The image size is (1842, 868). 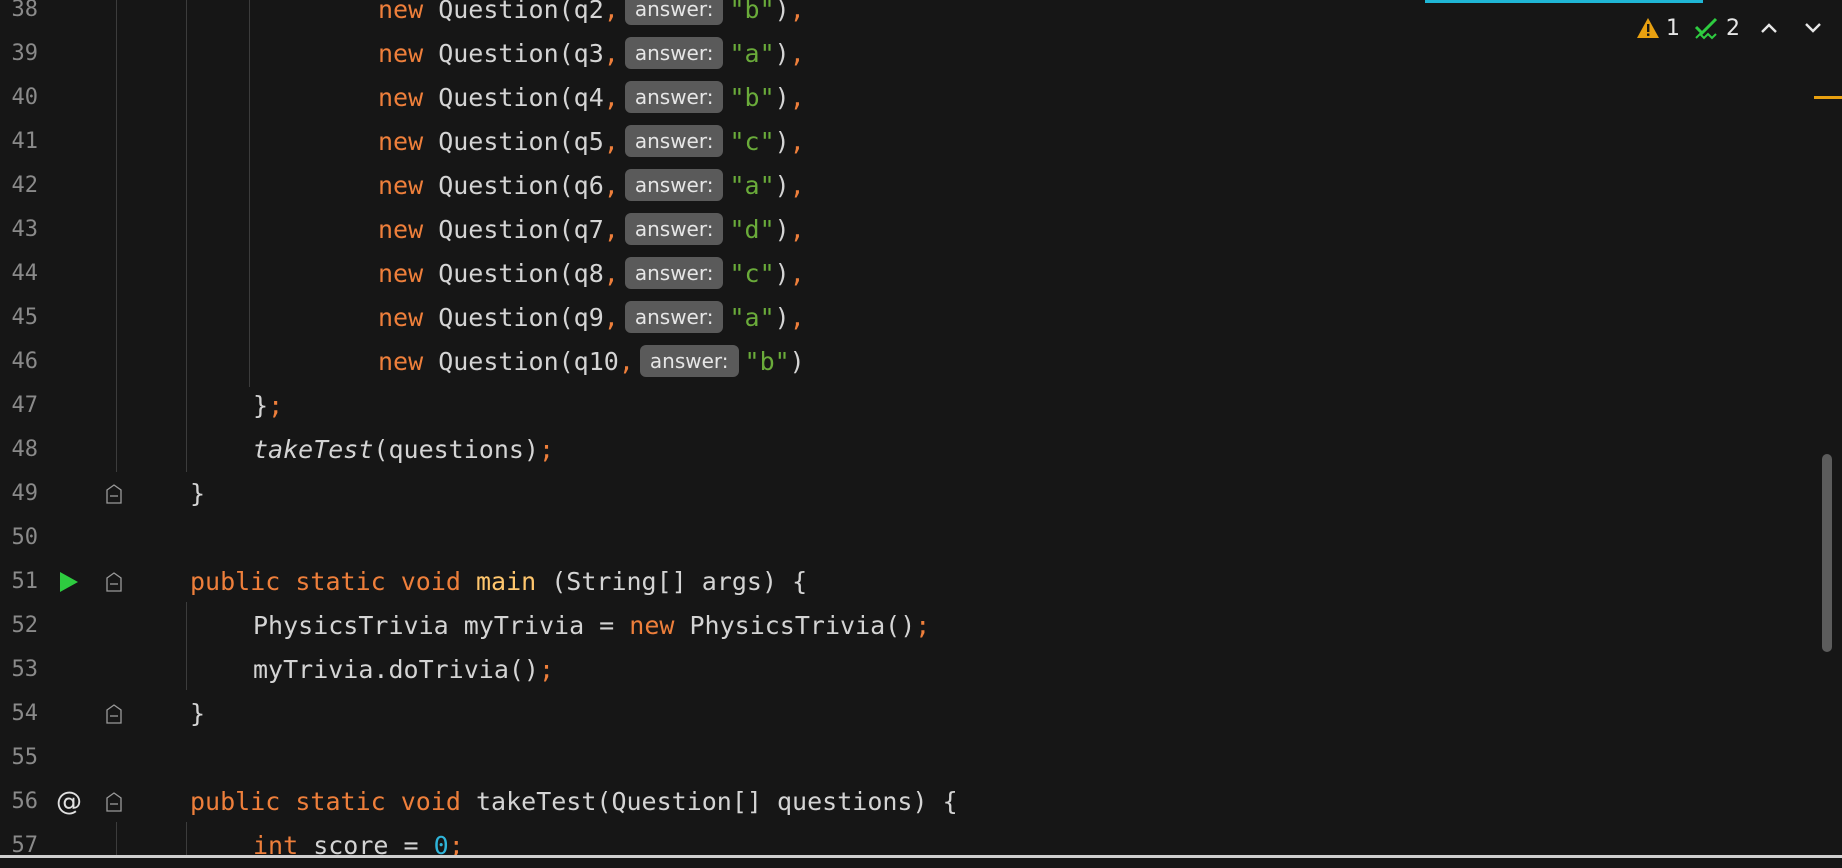 What do you see at coordinates (19, 450) in the screenshot?
I see `line-number: 48` at bounding box center [19, 450].